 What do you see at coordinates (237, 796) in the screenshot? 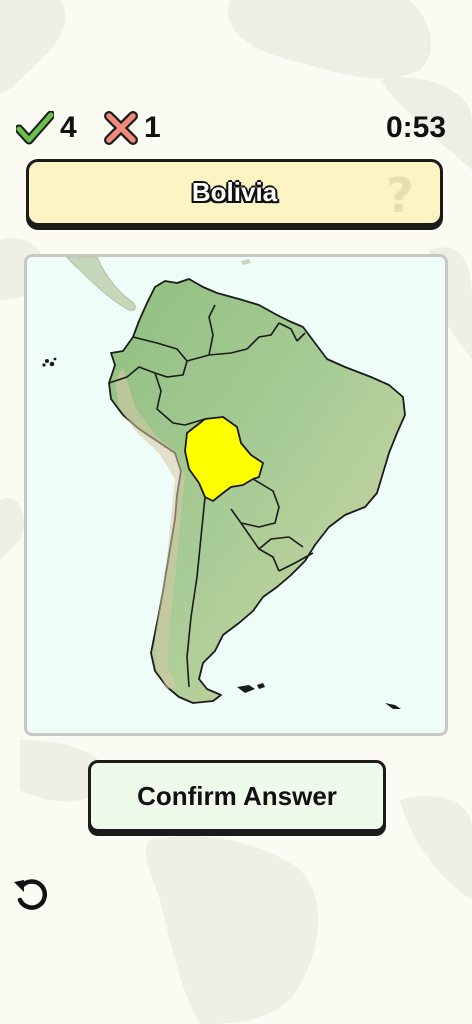
I see `confirm-answer-button: Confirm Answer` at bounding box center [237, 796].